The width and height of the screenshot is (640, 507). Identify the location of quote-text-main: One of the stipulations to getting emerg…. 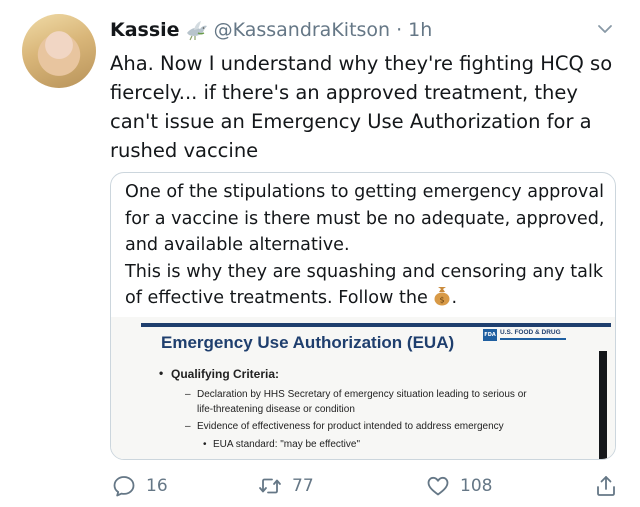
(365, 218).